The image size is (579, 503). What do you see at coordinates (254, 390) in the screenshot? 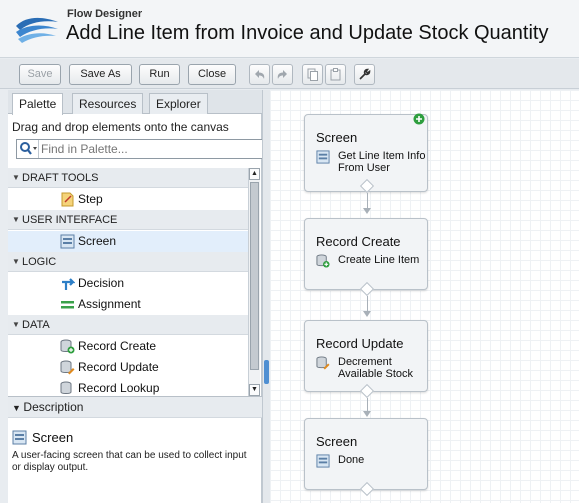
I see `scroll-down-button: ▼` at bounding box center [254, 390].